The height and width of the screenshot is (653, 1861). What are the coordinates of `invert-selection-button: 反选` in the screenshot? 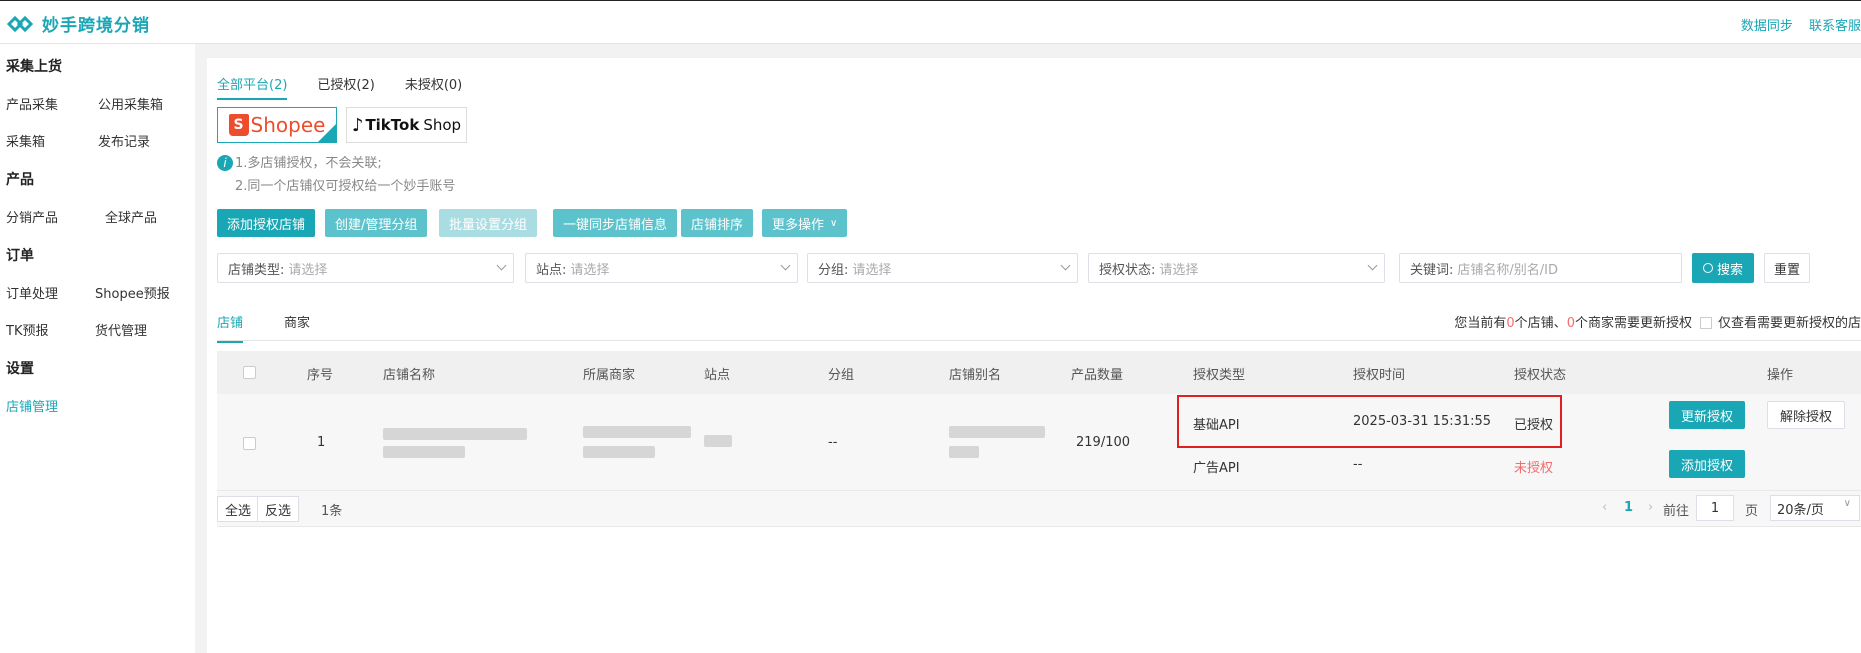 It's located at (278, 509).